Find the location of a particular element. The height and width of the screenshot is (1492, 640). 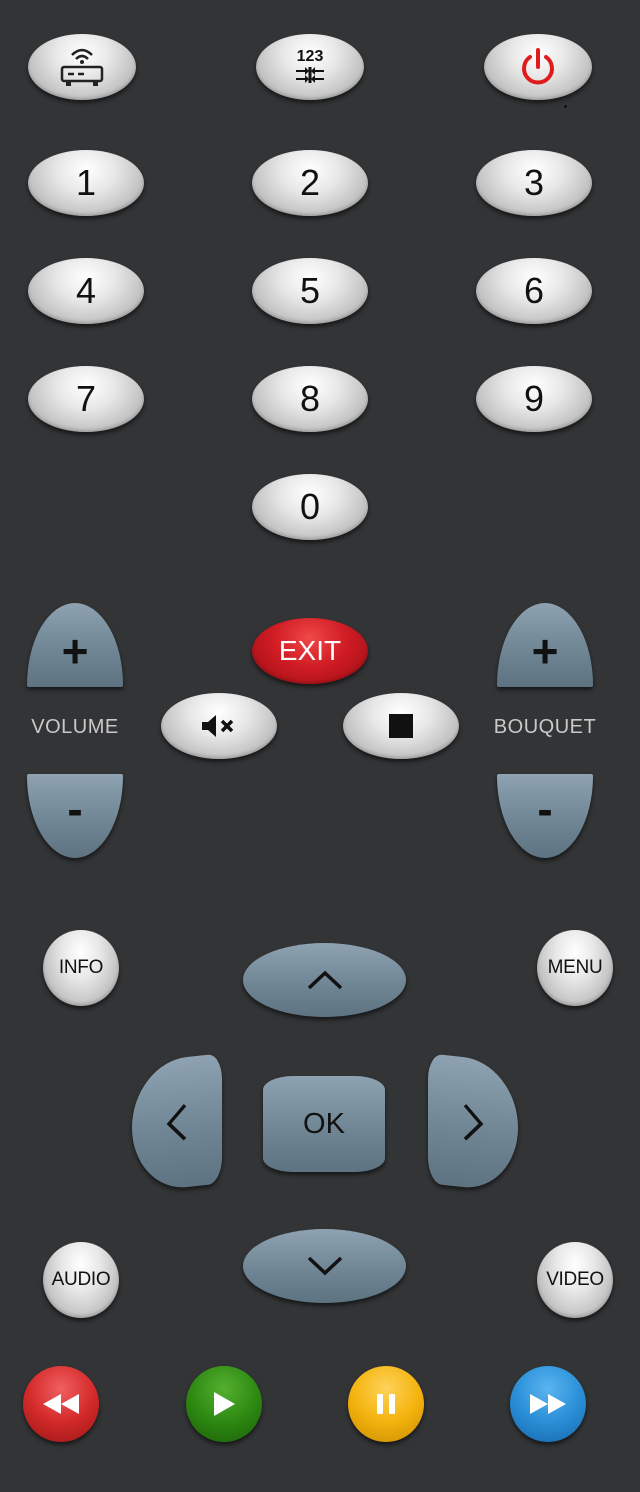

pause-button is located at coordinates (386, 1404).